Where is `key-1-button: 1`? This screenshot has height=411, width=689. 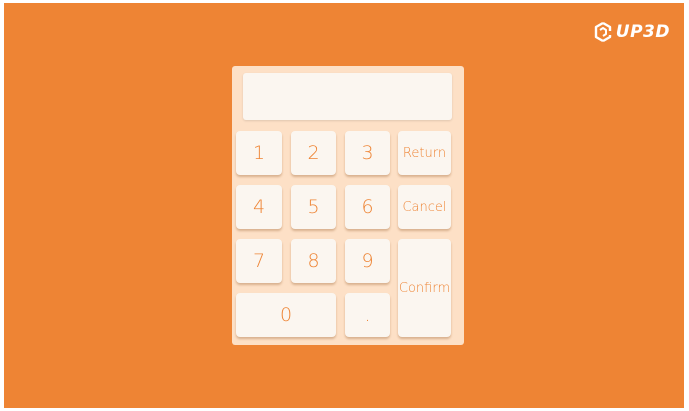 key-1-button: 1 is located at coordinates (259, 153).